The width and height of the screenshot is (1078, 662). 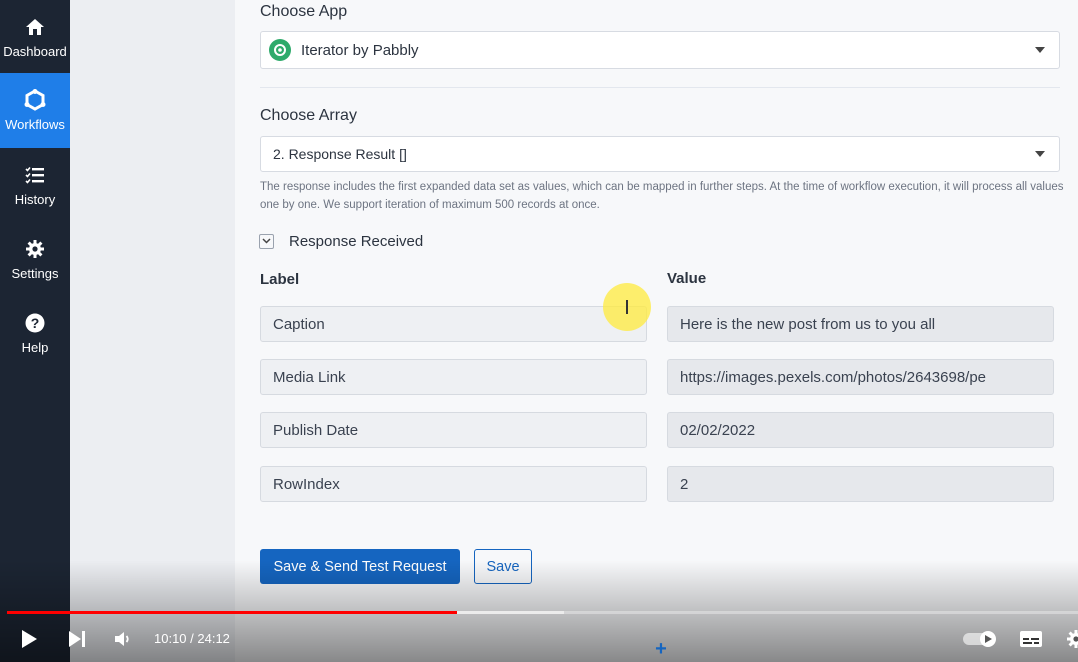 What do you see at coordinates (860, 324) in the screenshot?
I see `value-field-caption: Here is the new post from us to you all` at bounding box center [860, 324].